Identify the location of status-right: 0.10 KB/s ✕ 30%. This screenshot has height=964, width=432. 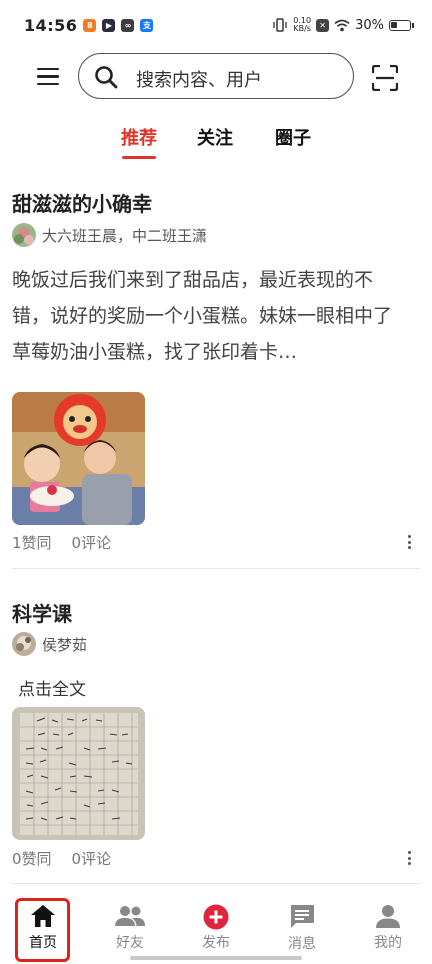
(343, 25).